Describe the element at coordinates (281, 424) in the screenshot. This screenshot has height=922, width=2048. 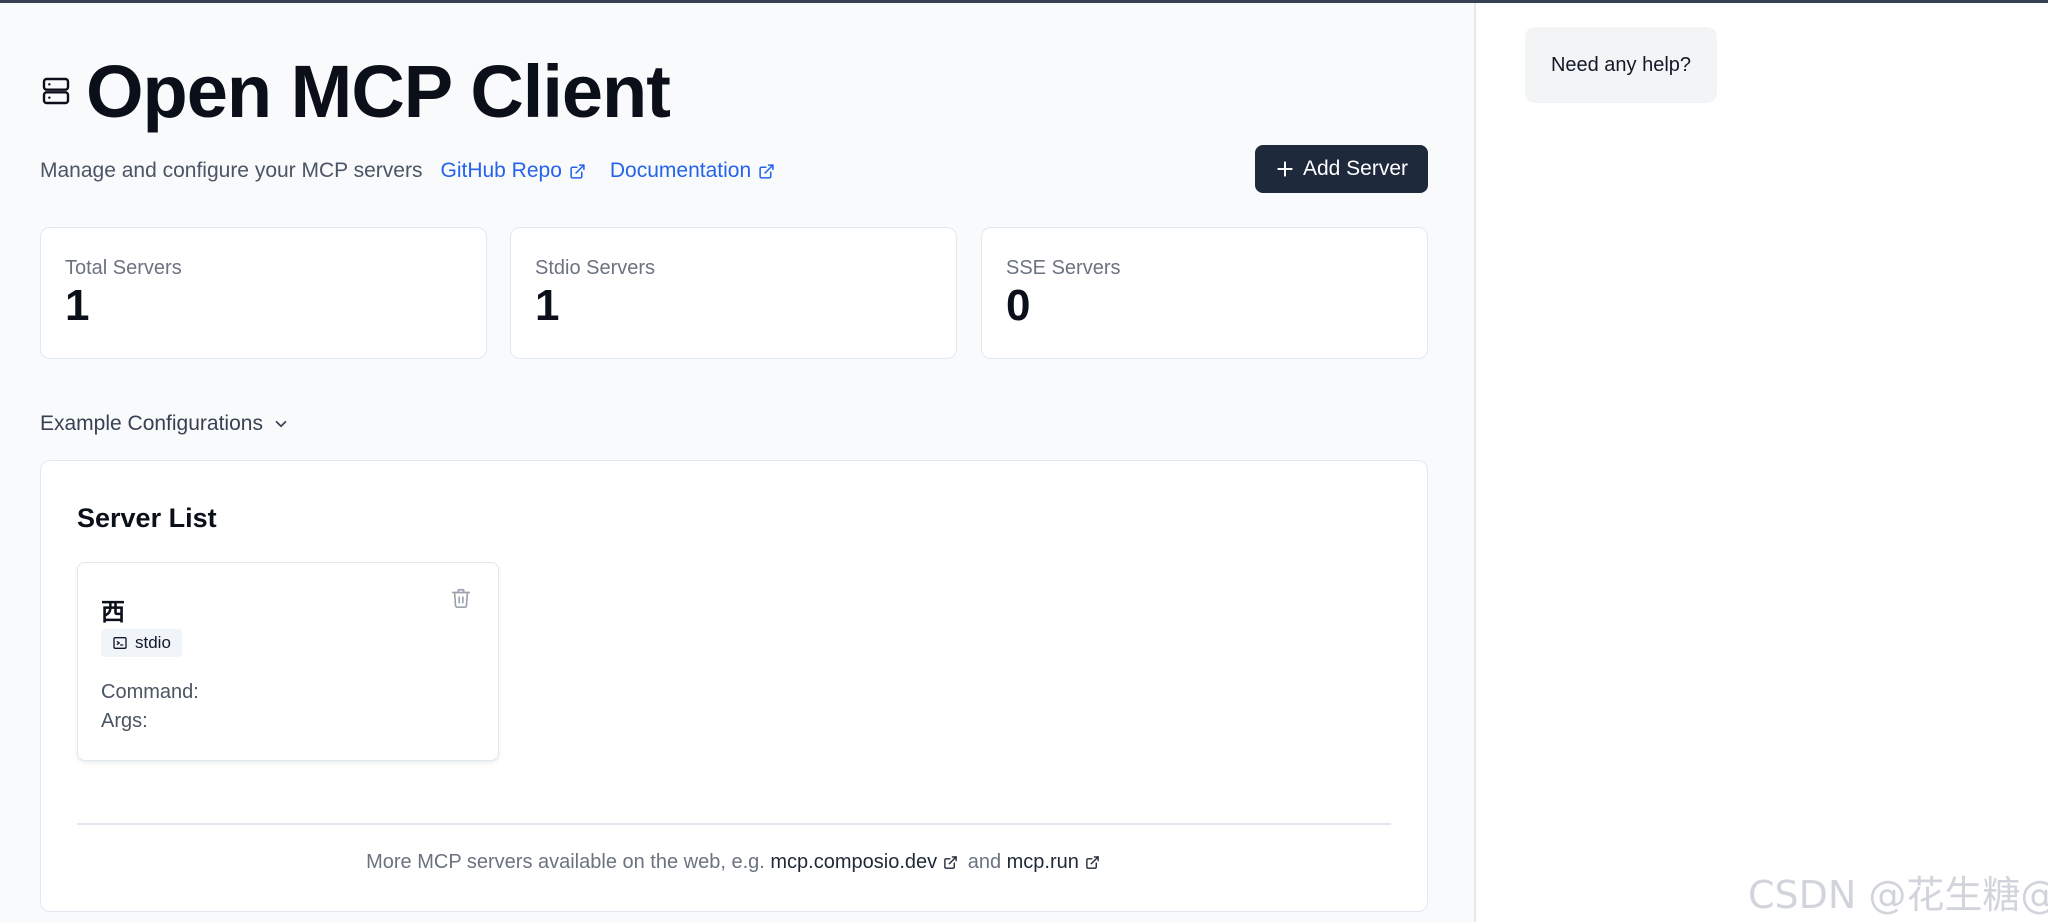
I see `chevron-down-icon` at that location.